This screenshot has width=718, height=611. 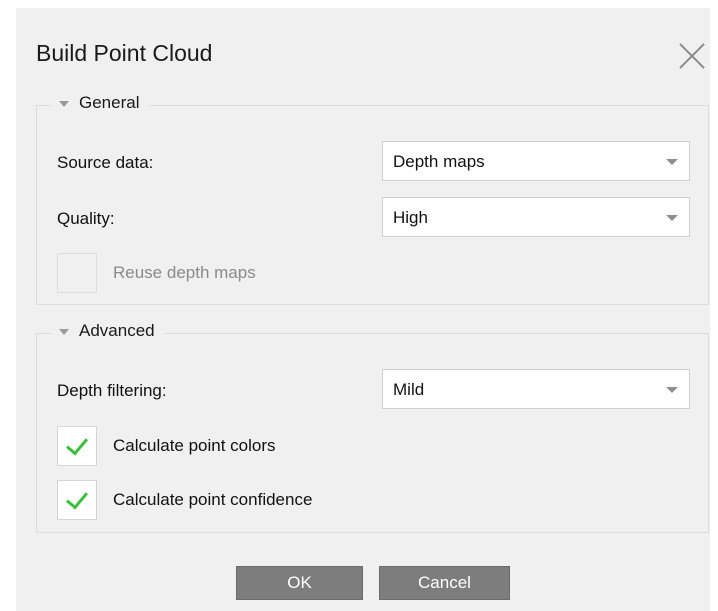 What do you see at coordinates (86, 218) in the screenshot?
I see `quality-label: Quality:` at bounding box center [86, 218].